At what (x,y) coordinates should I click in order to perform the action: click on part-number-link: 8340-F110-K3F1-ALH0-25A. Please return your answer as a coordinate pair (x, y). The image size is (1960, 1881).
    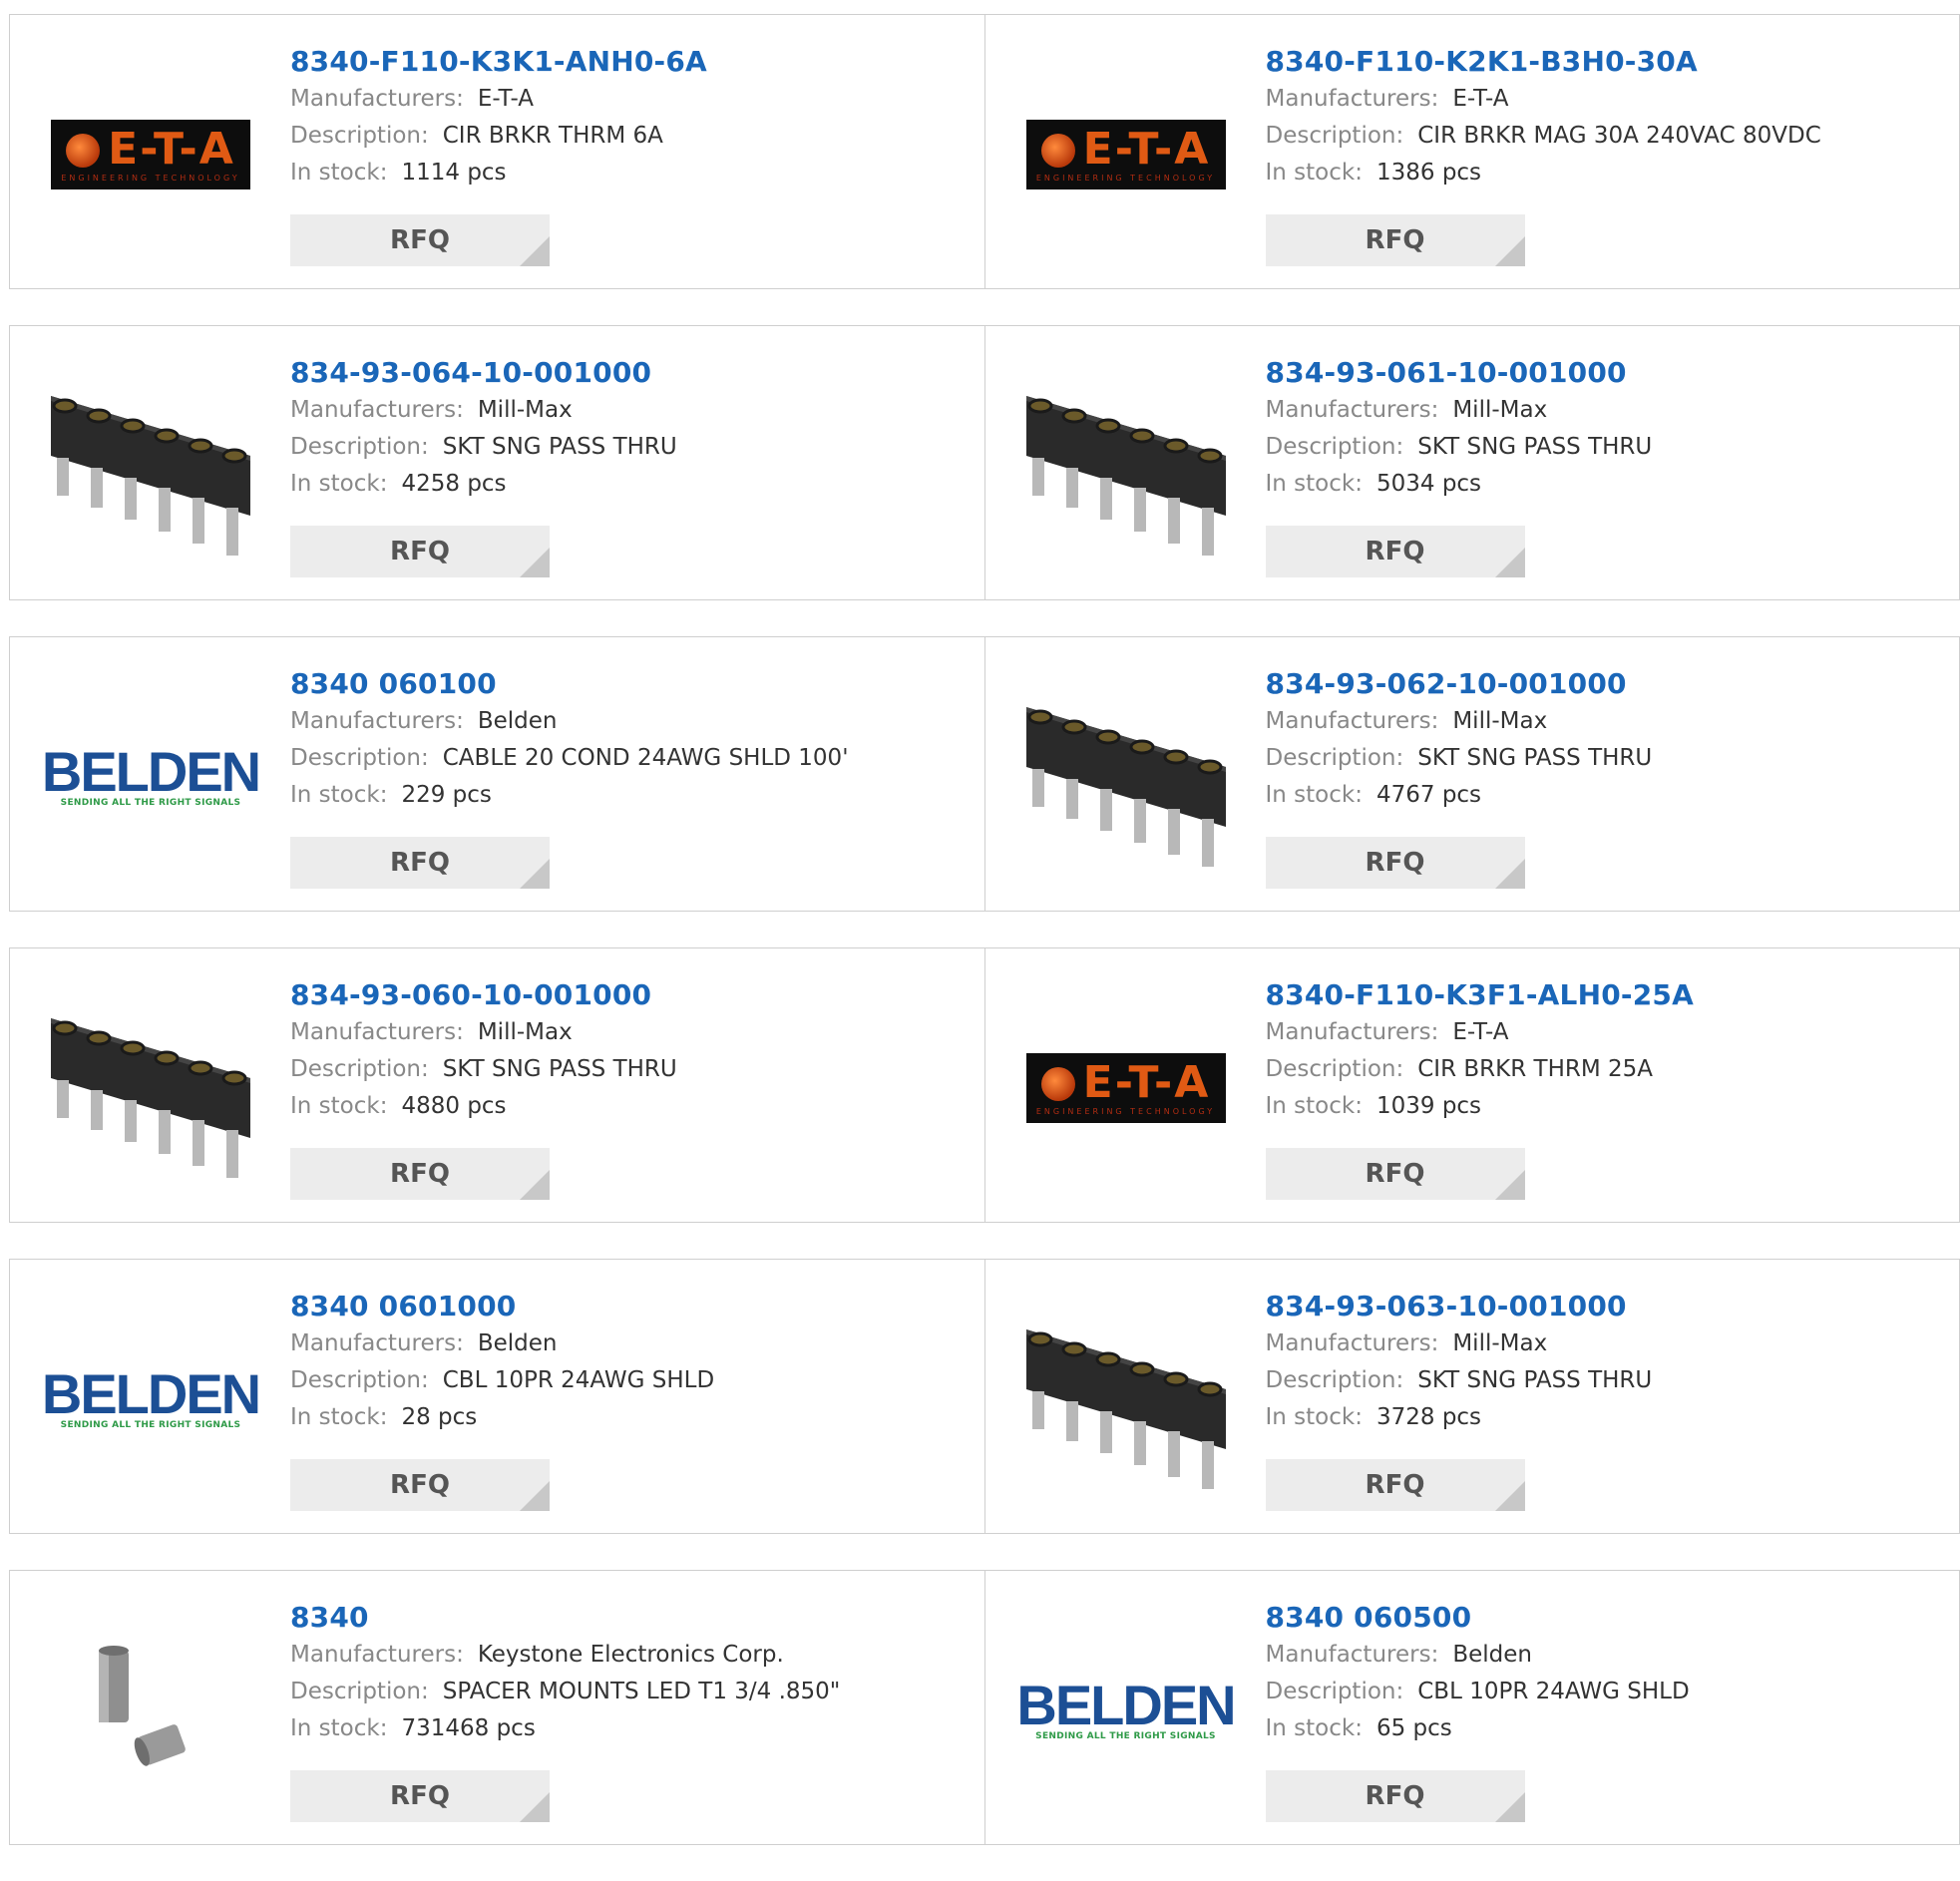
    Looking at the image, I should click on (1480, 995).